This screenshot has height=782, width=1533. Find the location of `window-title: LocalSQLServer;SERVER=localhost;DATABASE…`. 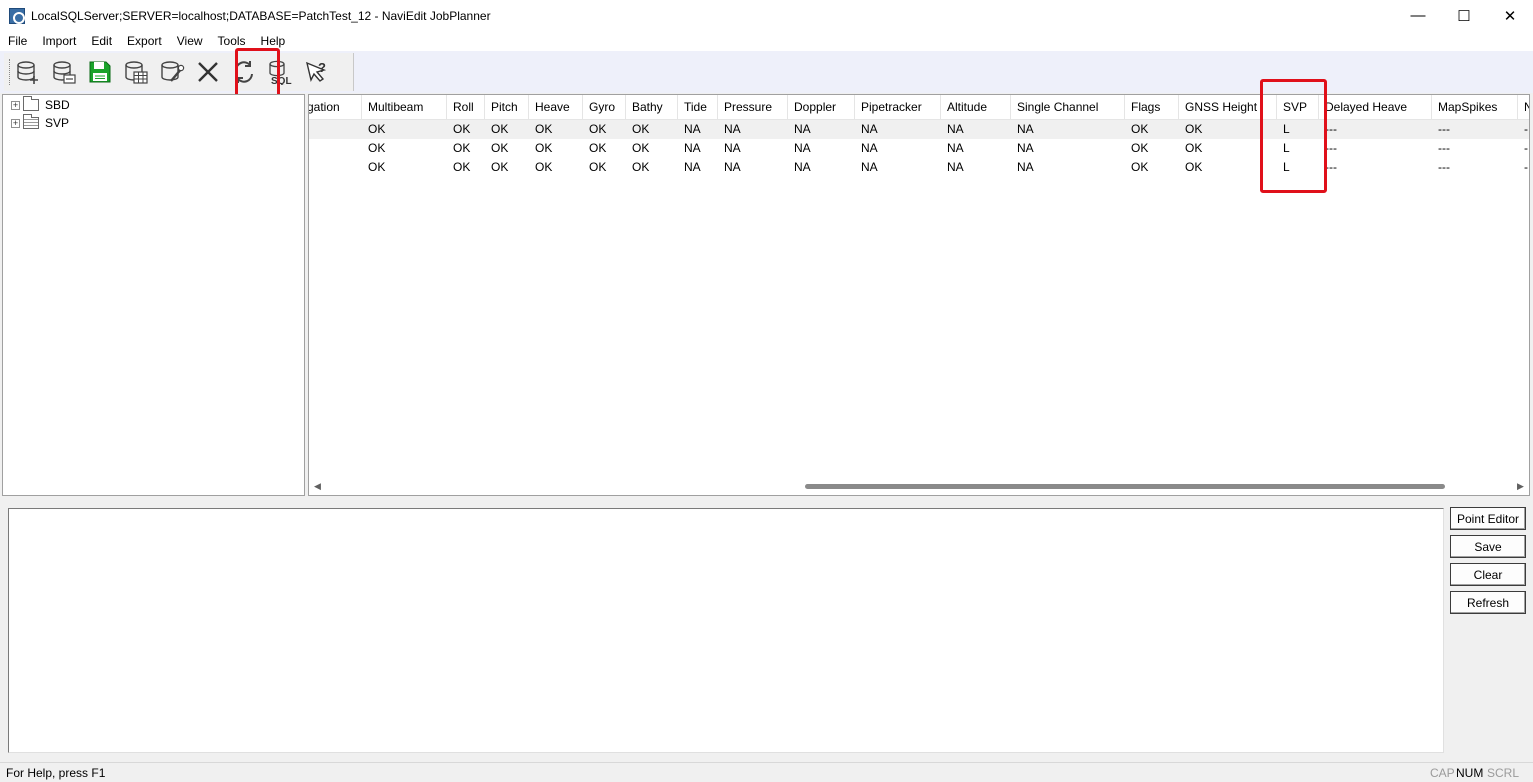

window-title: LocalSQLServer;SERVER=localhost;DATABASE… is located at coordinates (261, 15).